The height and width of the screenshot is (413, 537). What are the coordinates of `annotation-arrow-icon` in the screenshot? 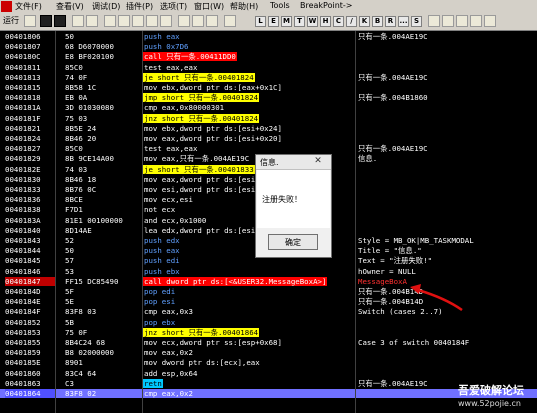 It's located at (436, 298).